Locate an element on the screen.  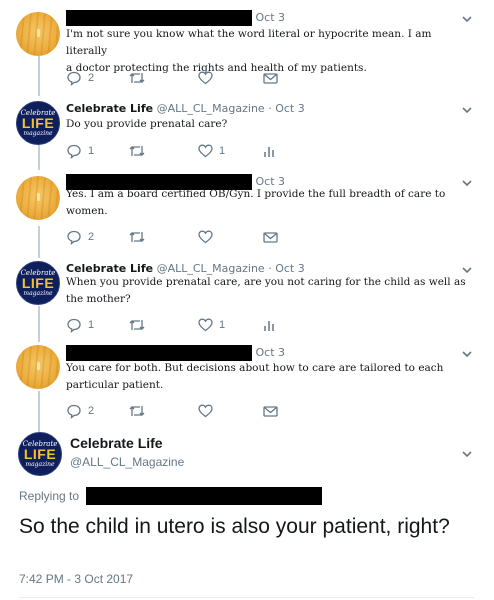
tweet-text-line: Do you provide prenatal care? is located at coordinates (147, 124).